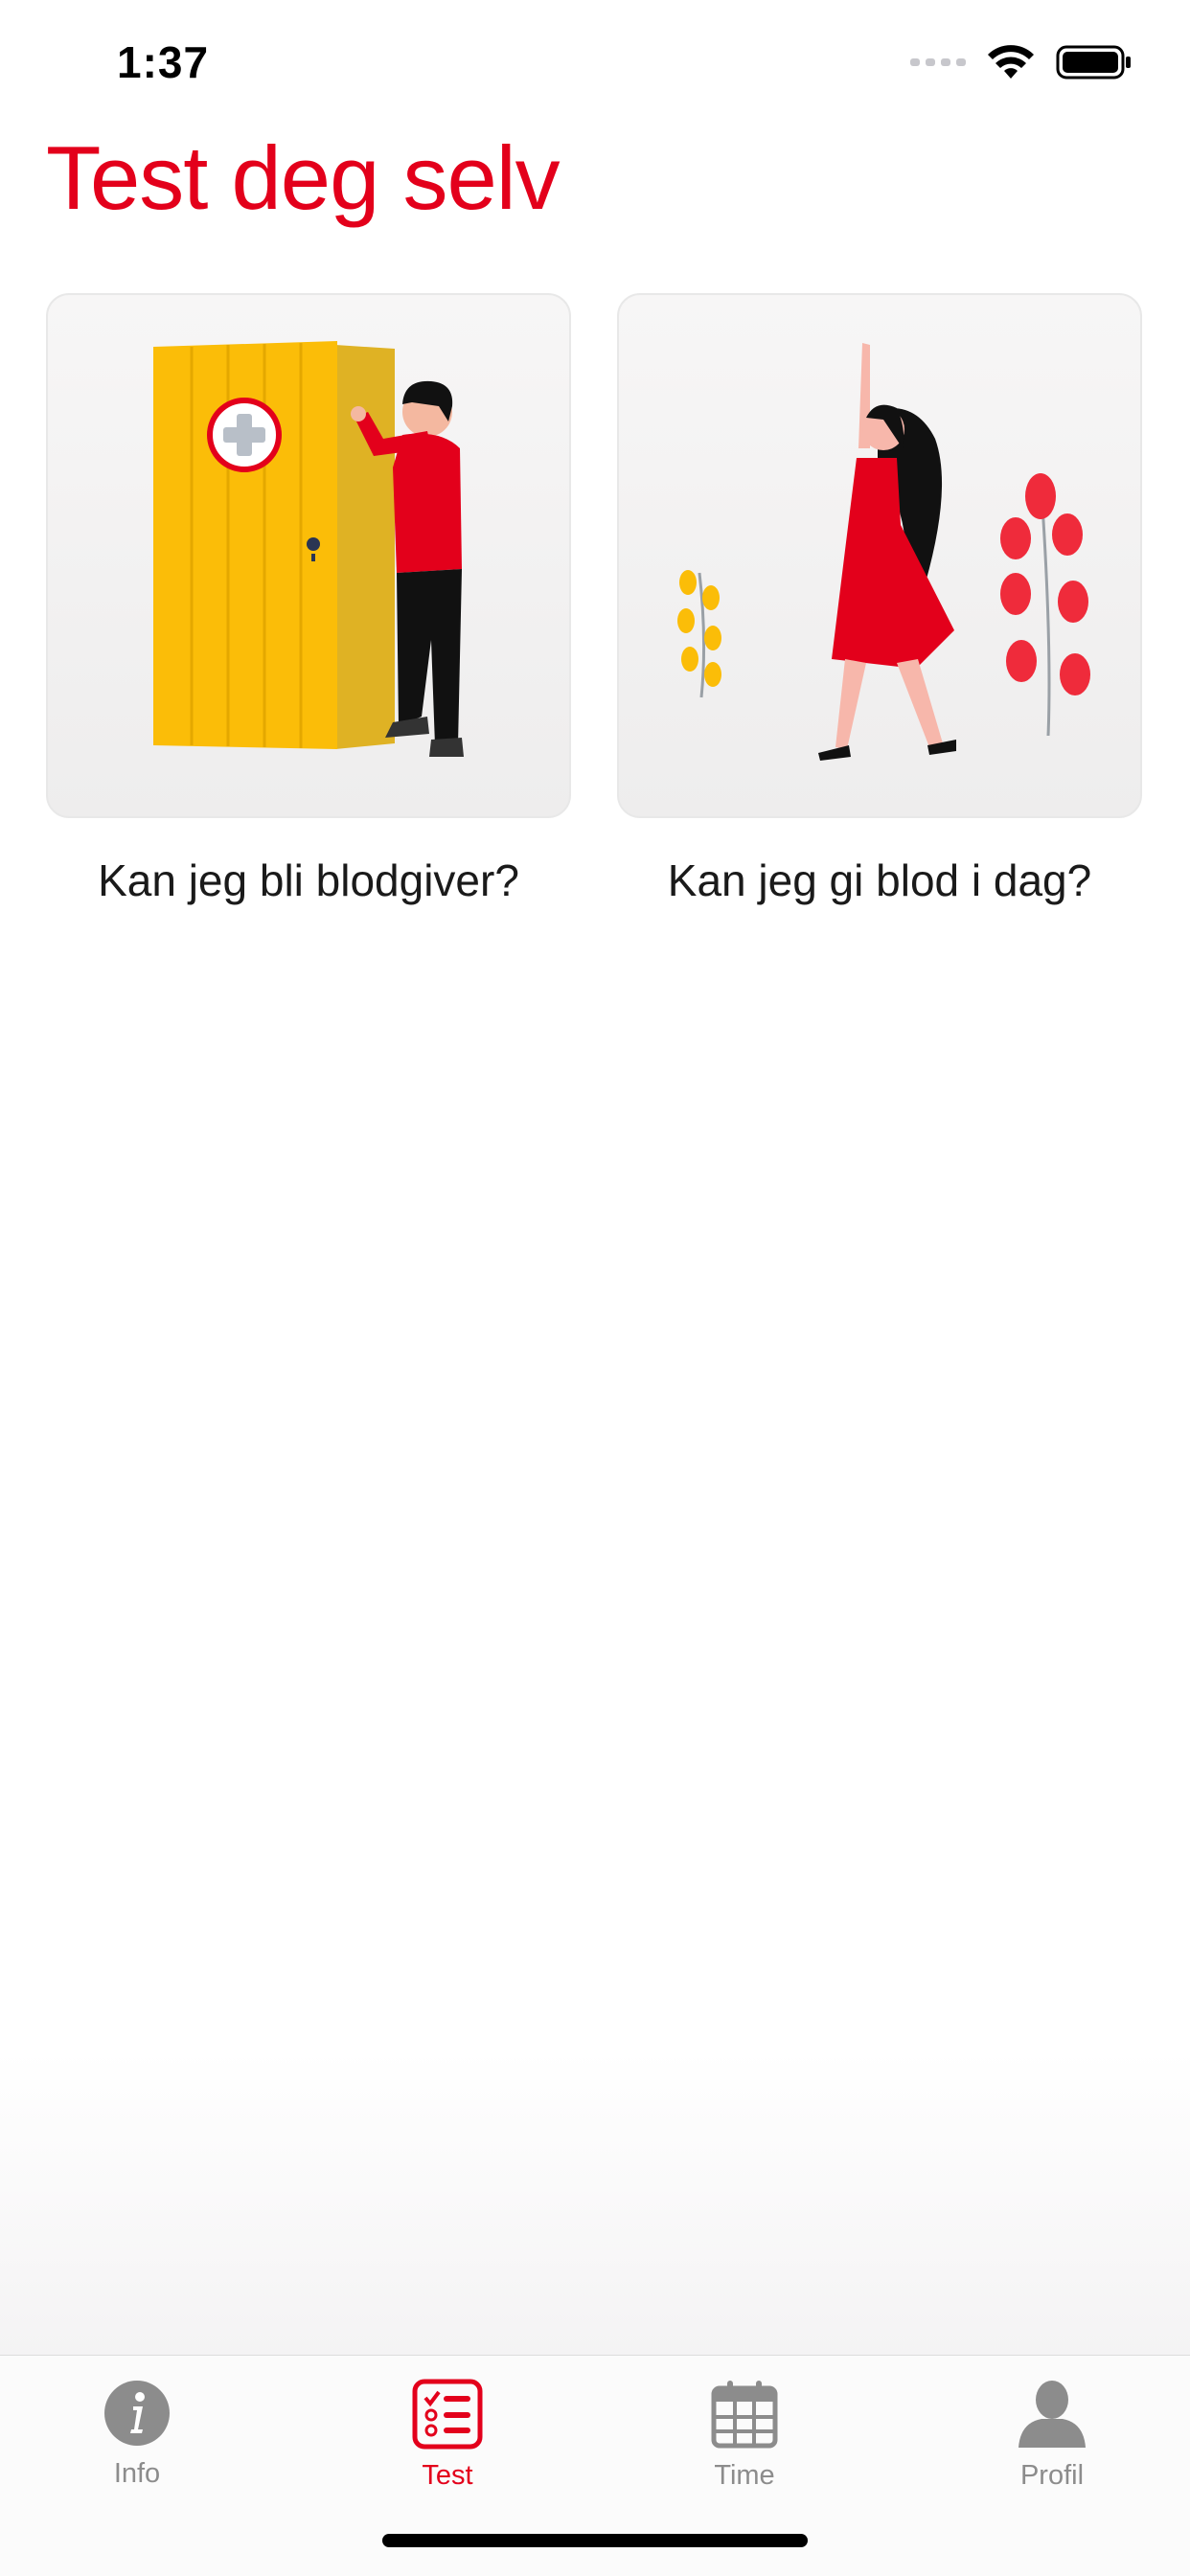  What do you see at coordinates (595, 2203) in the screenshot?
I see `bottom-fade` at bounding box center [595, 2203].